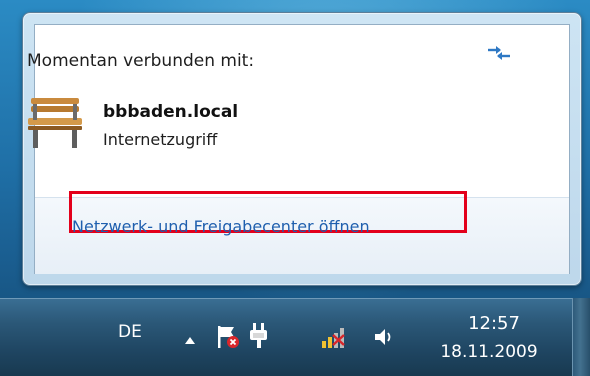  Describe the element at coordinates (228, 337) in the screenshot. I see `action-center-flag-icon` at that location.